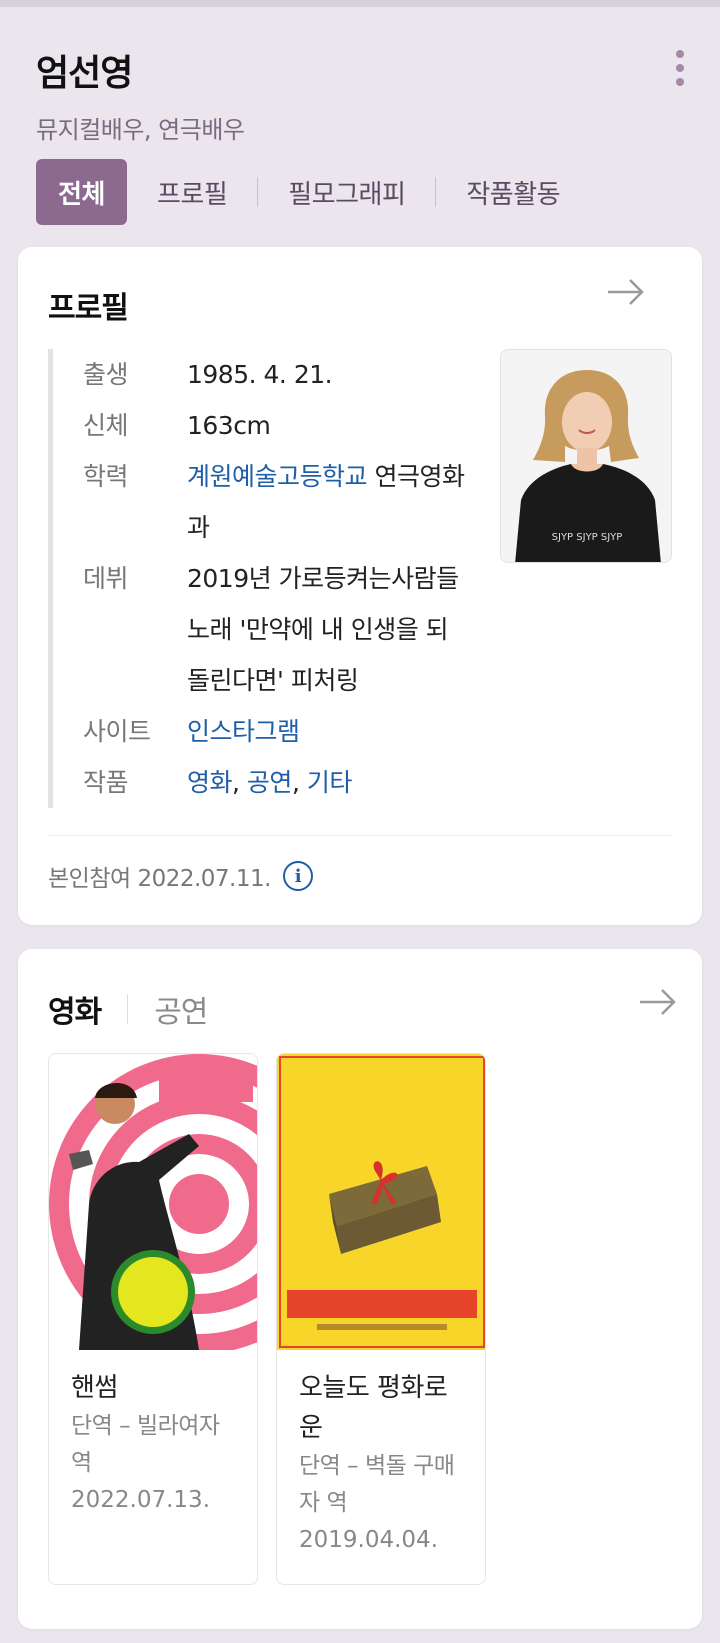 This screenshot has height=1643, width=720. I want to click on movie-role: 단역 – 벽돌 구매자 역, so click(377, 1484).